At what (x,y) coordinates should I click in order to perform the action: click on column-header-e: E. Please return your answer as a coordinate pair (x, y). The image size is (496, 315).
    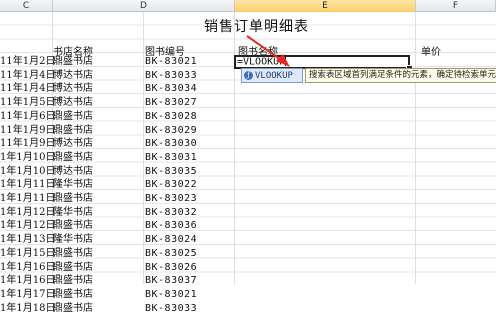
    Looking at the image, I should click on (325, 6).